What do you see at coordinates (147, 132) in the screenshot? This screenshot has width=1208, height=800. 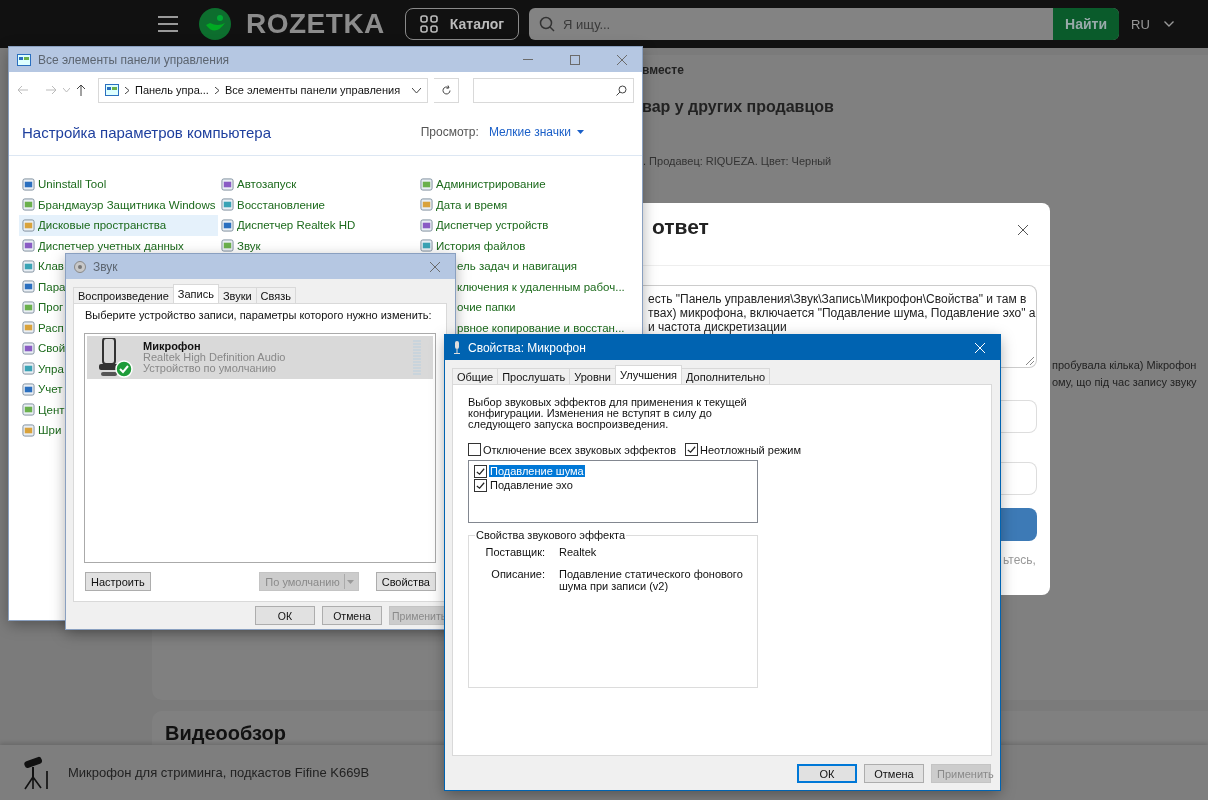 I see `page-heading: Настройка параметров компьютера` at bounding box center [147, 132].